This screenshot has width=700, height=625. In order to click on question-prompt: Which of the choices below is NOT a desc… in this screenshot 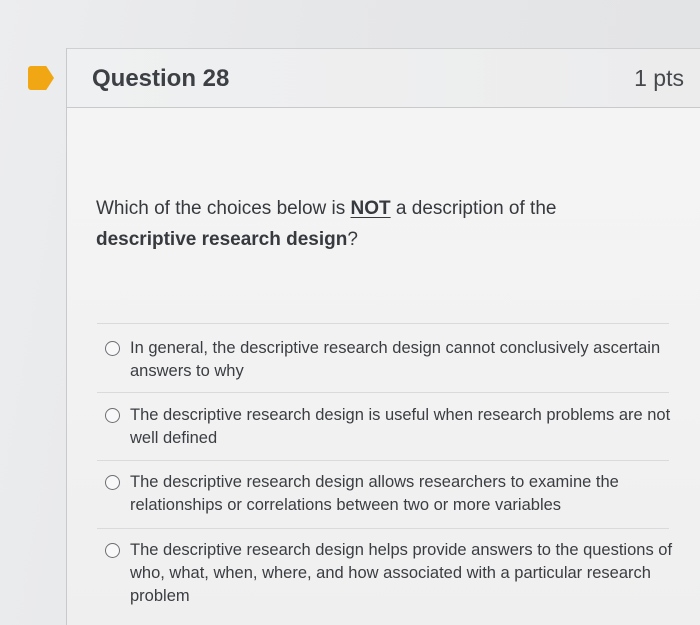, I will do `click(331, 224)`.